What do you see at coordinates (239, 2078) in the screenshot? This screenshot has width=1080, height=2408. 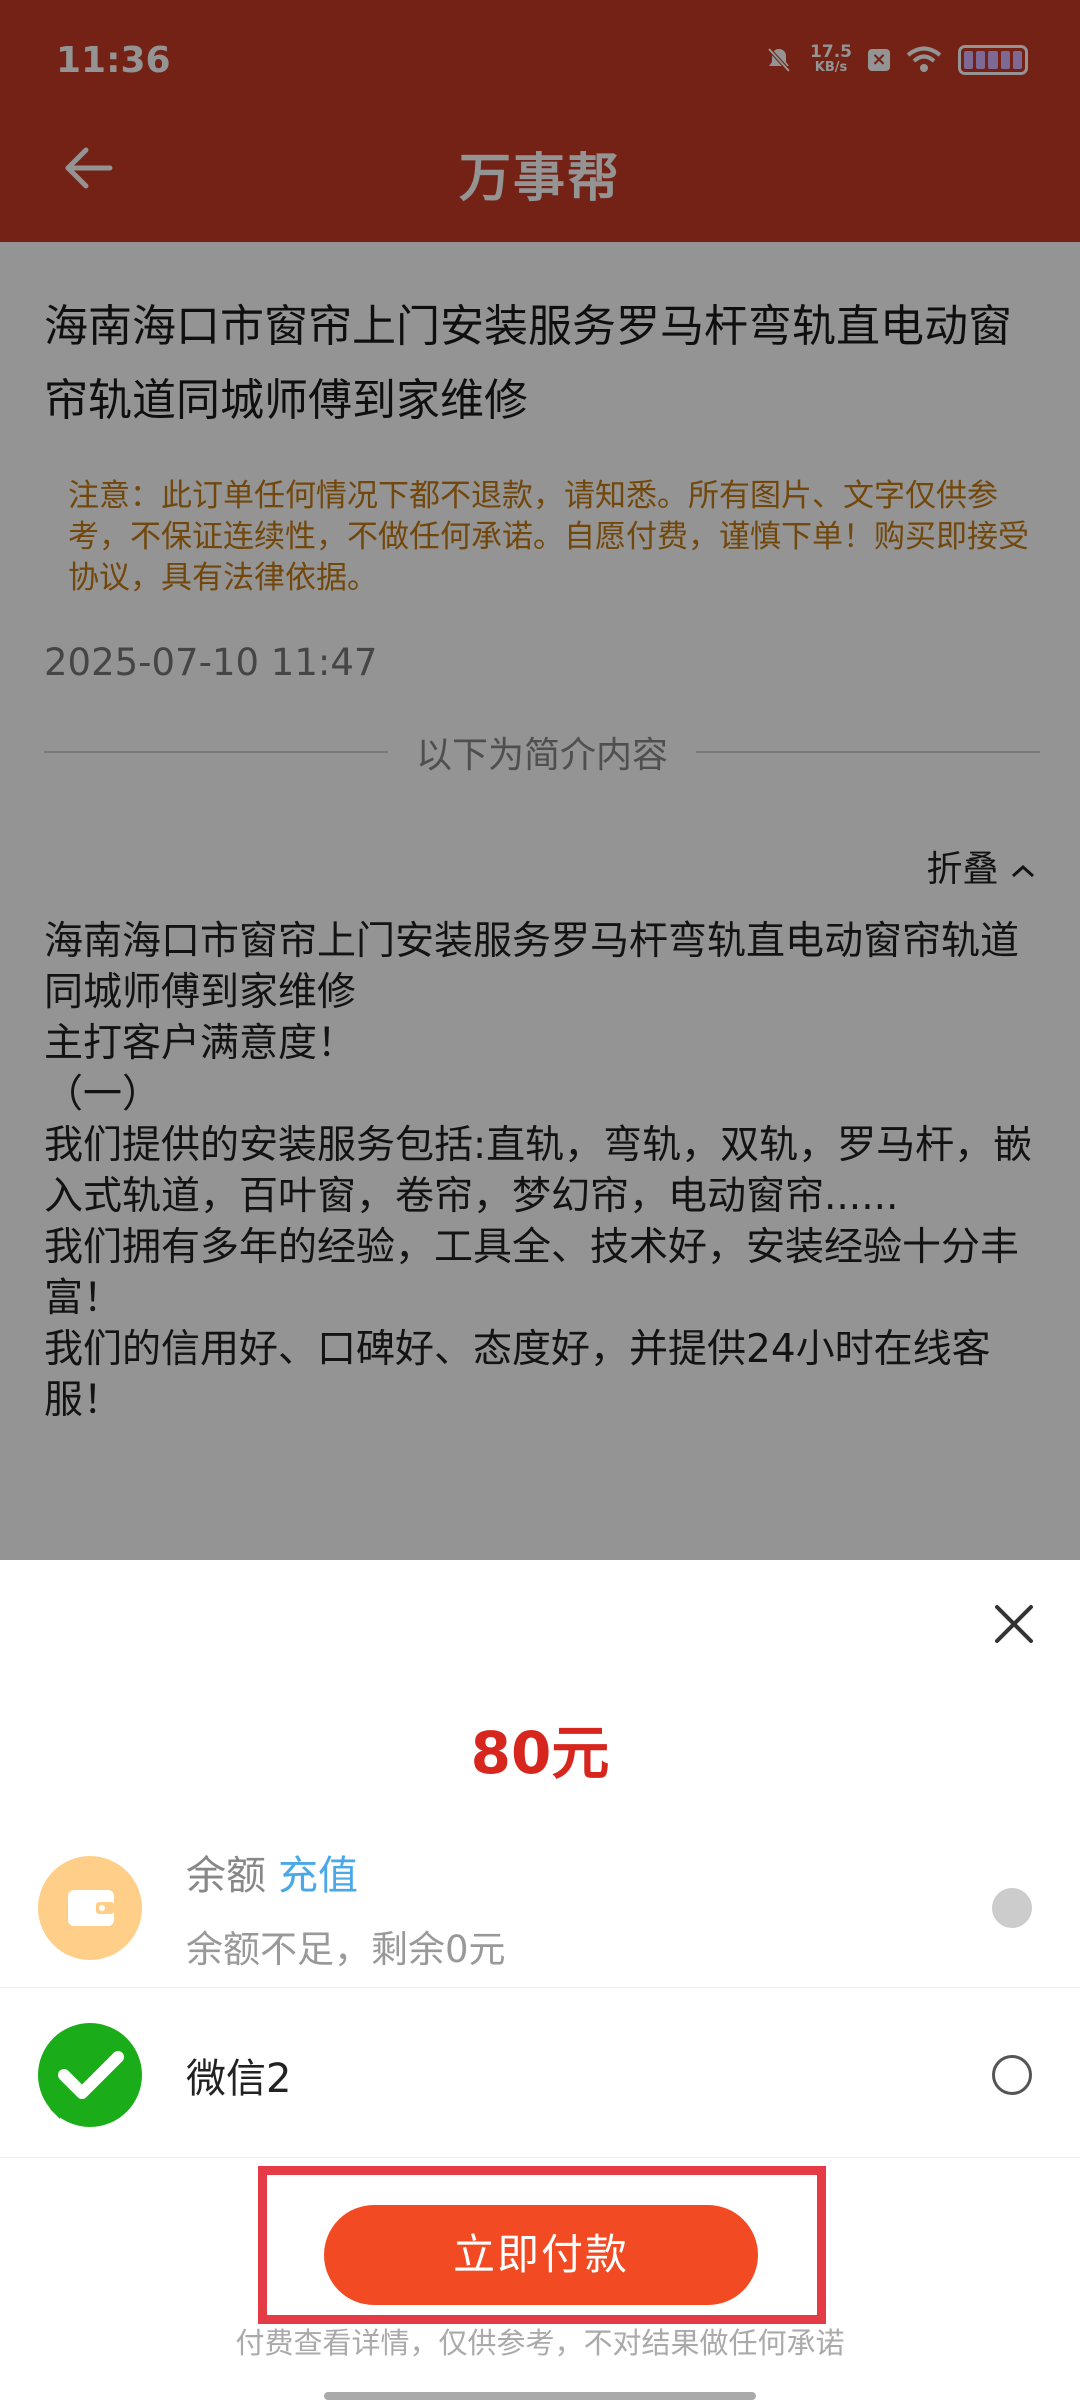 I see `wechat-label: 微信2` at bounding box center [239, 2078].